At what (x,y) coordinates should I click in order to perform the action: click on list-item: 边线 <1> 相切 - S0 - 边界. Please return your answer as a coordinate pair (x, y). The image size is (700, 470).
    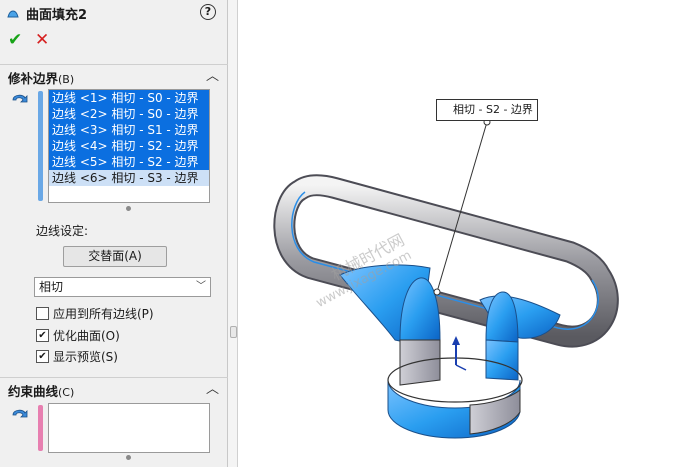
    Looking at the image, I should click on (129, 98).